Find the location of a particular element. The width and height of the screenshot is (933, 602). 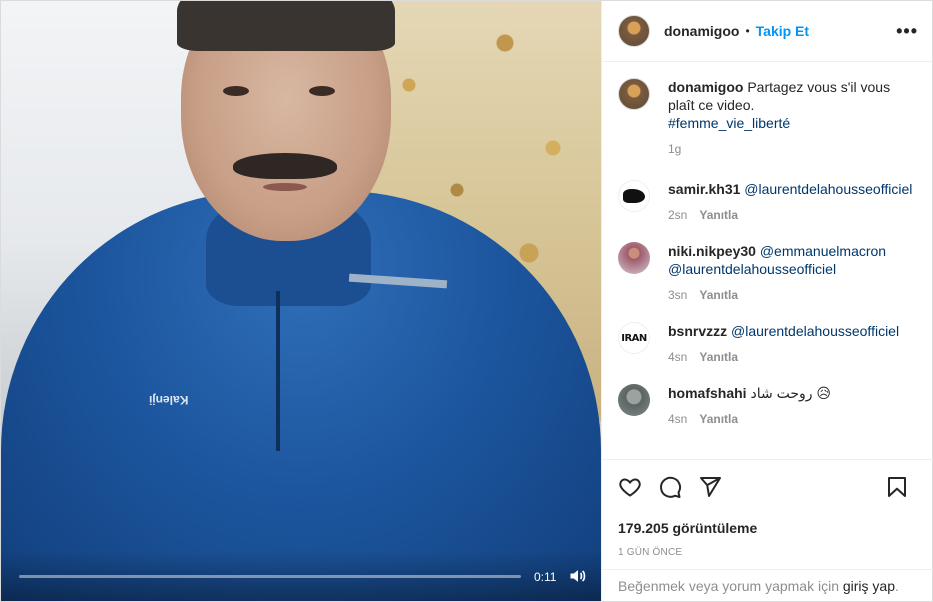

login-prompt-text: Beğenmek veya yorum yapmak için is located at coordinates (730, 586).